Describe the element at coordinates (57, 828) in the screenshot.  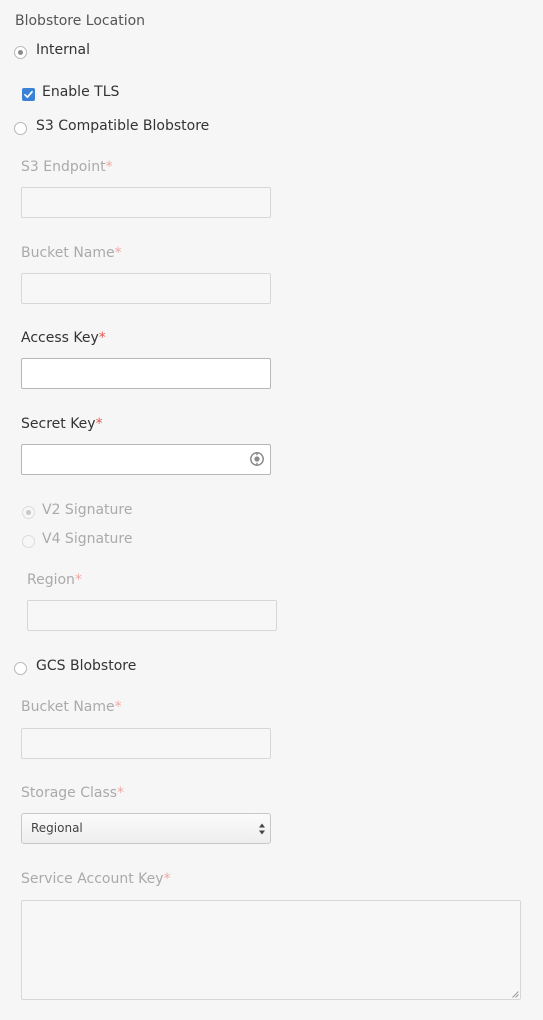
I see `storage-class-value: Regional` at that location.